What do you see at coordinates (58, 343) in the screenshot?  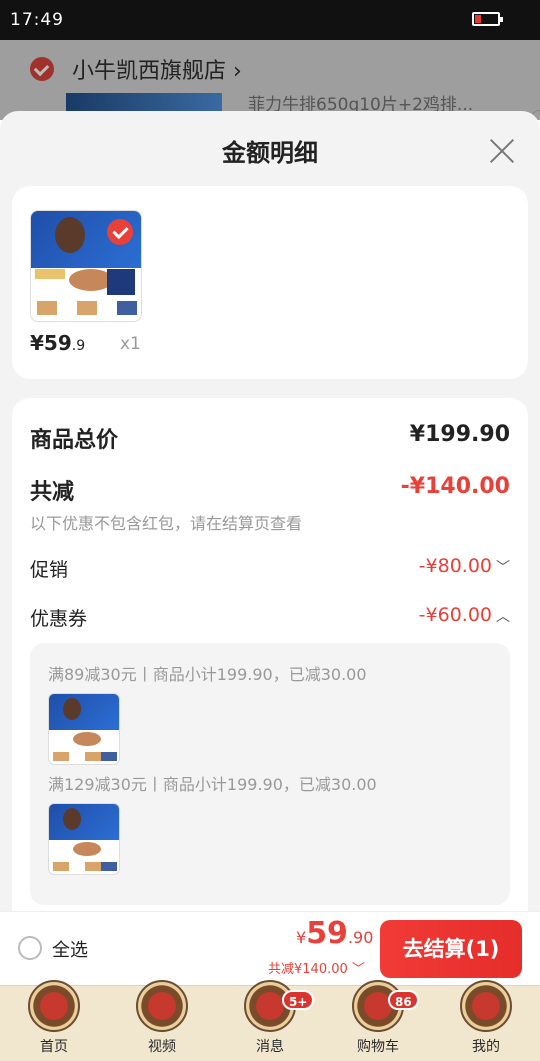 I see `item-price: ¥59.9` at bounding box center [58, 343].